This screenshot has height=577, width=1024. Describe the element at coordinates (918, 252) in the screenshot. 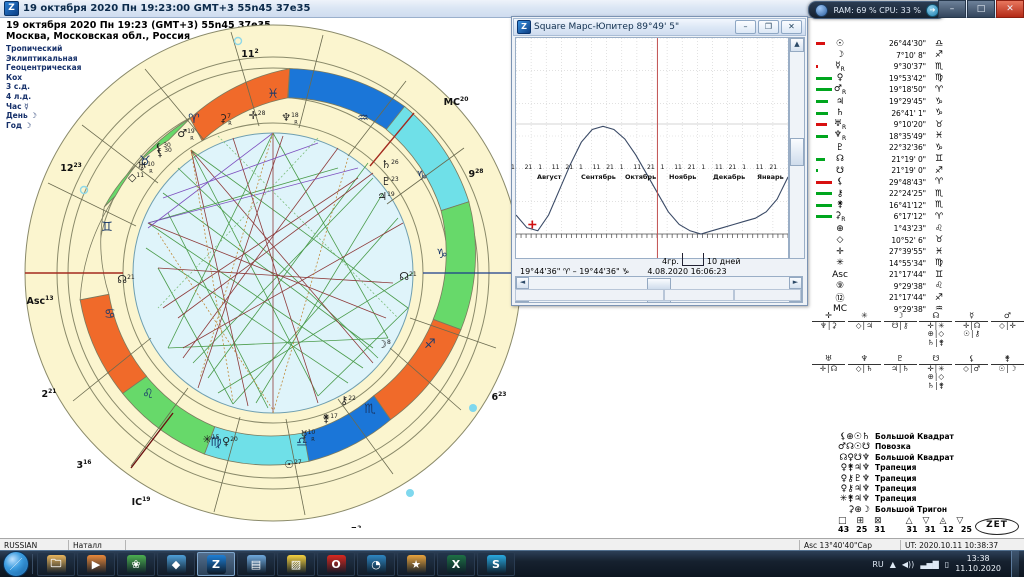

I see `planet-row: ✛ 27°39'55" ♓` at that location.